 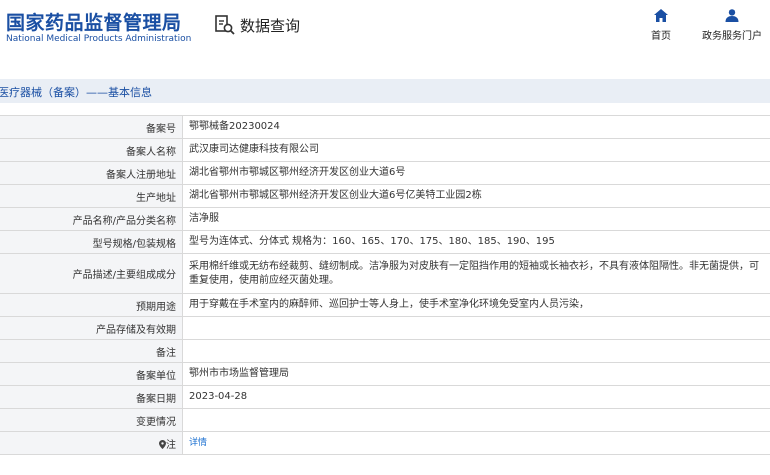 I want to click on note-label: 注, so click(x=171, y=445).